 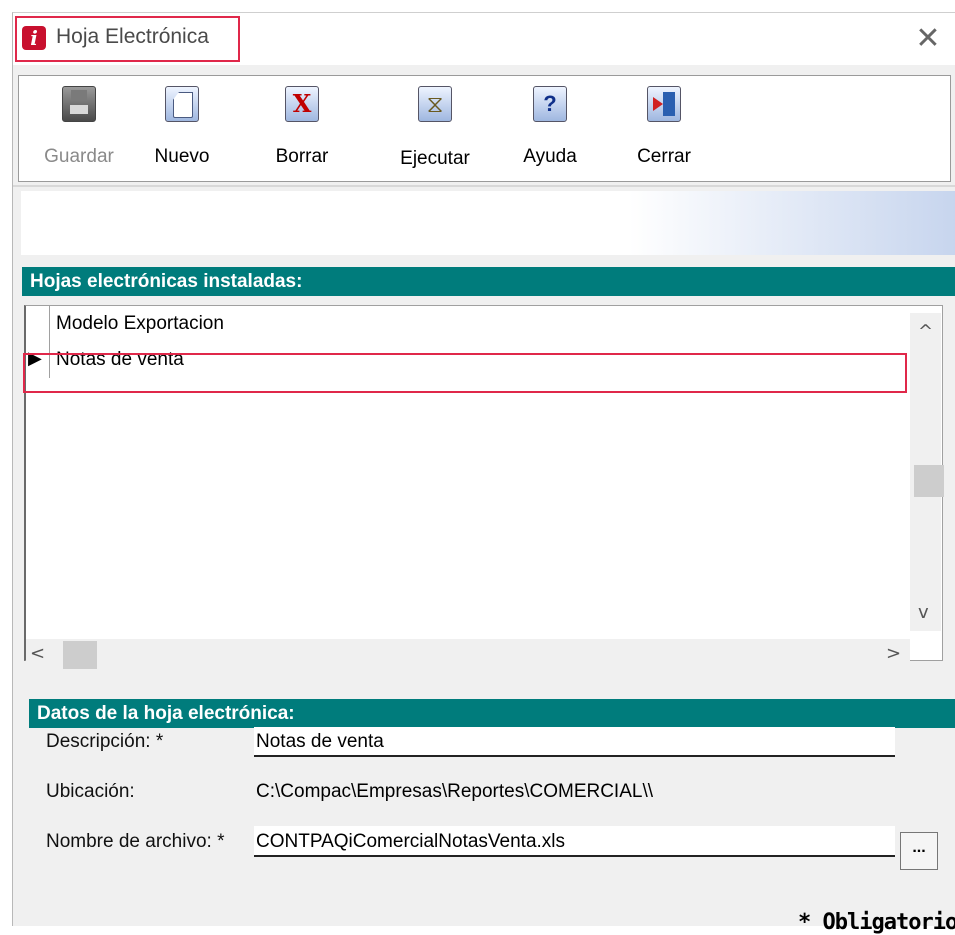 What do you see at coordinates (182, 104) in the screenshot?
I see `new-document-icon` at bounding box center [182, 104].